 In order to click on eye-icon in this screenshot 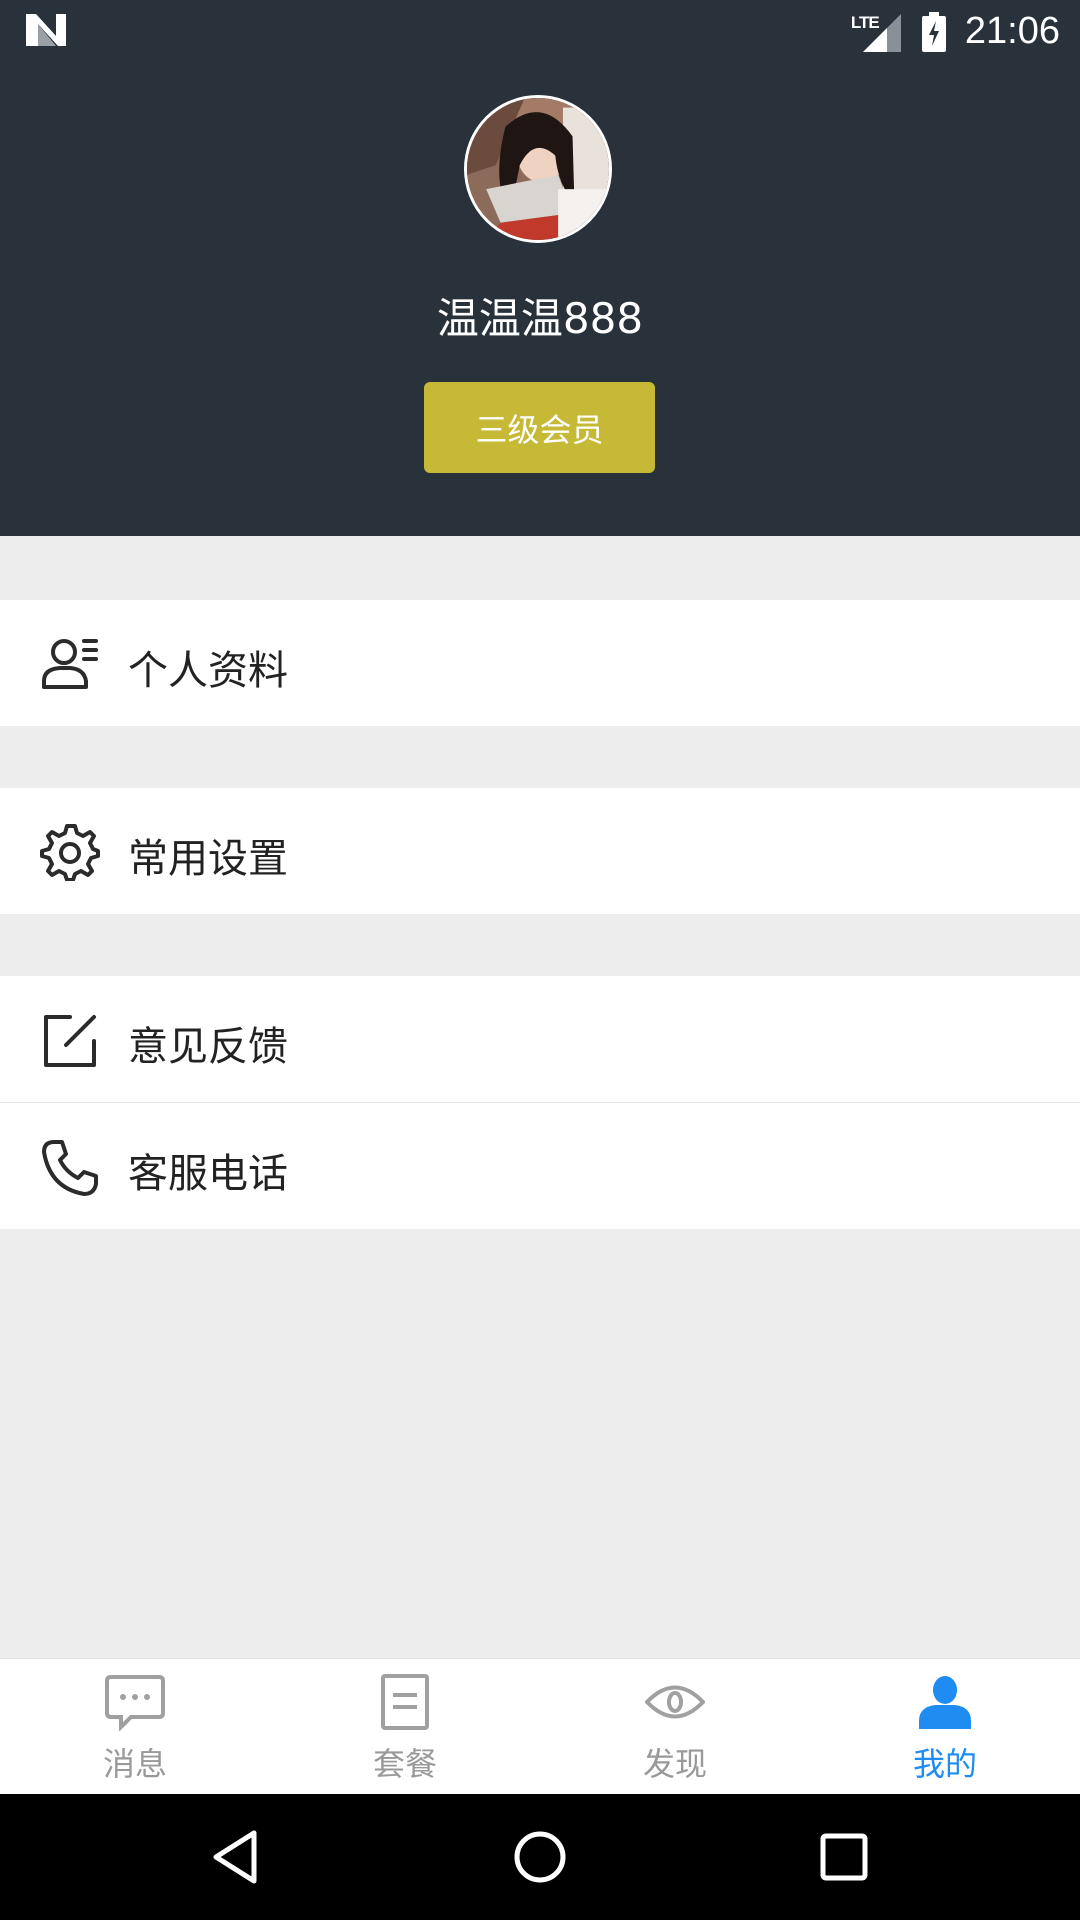, I will do `click(675, 1702)`.